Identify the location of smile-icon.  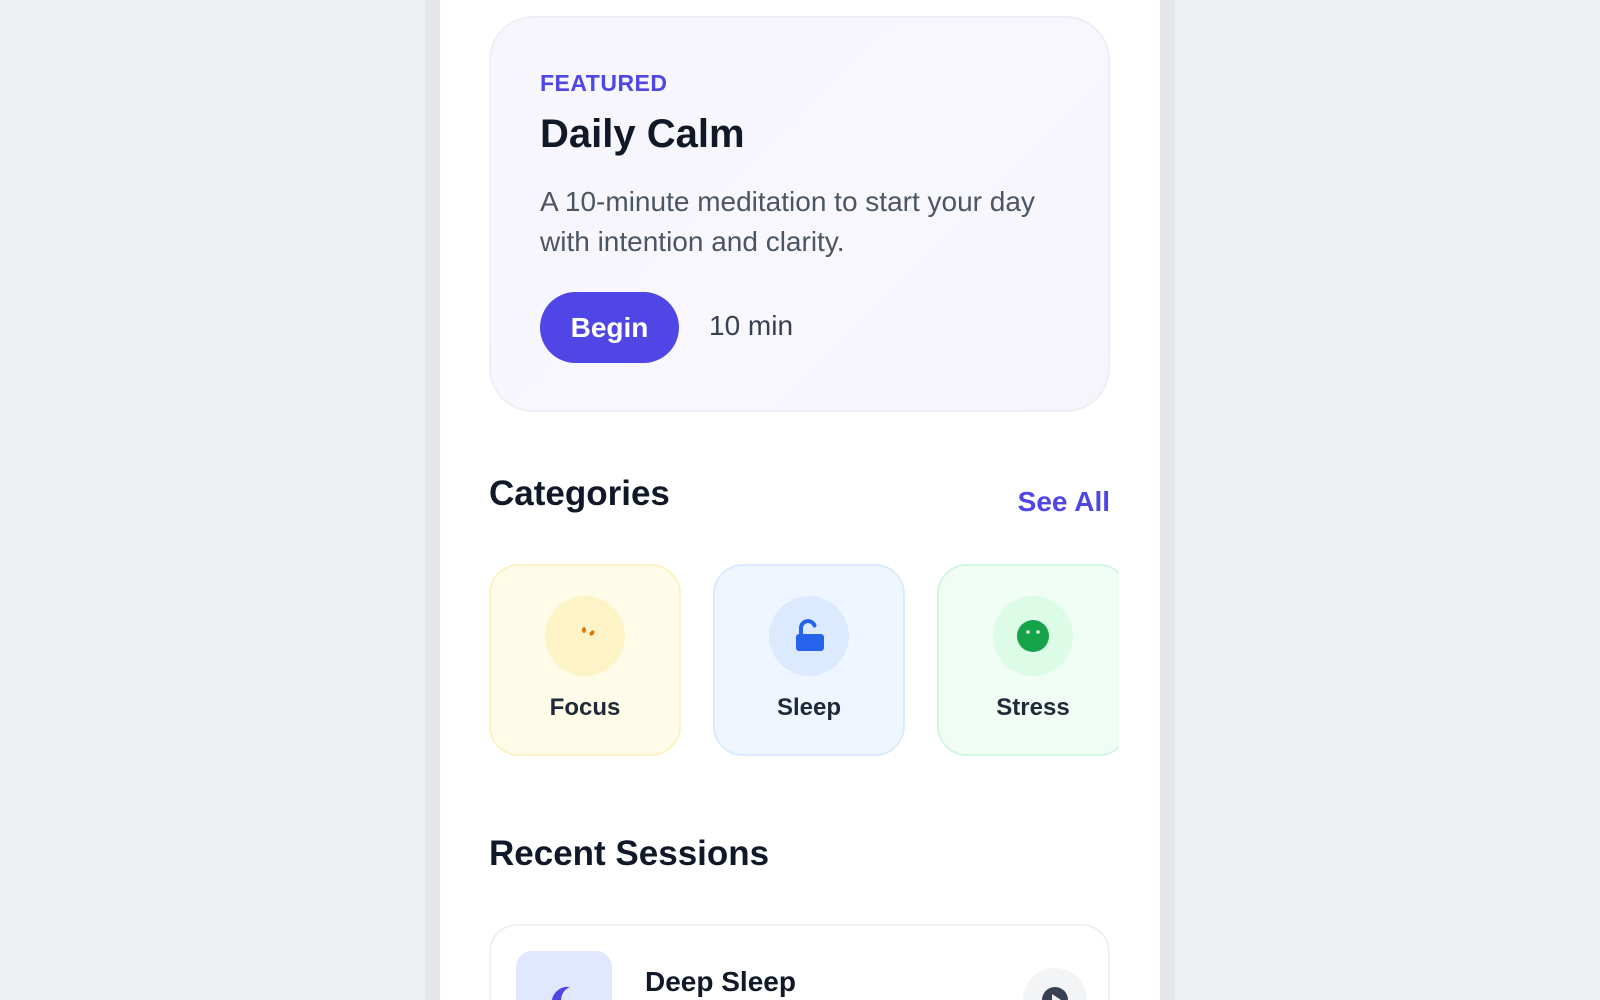
(1033, 636).